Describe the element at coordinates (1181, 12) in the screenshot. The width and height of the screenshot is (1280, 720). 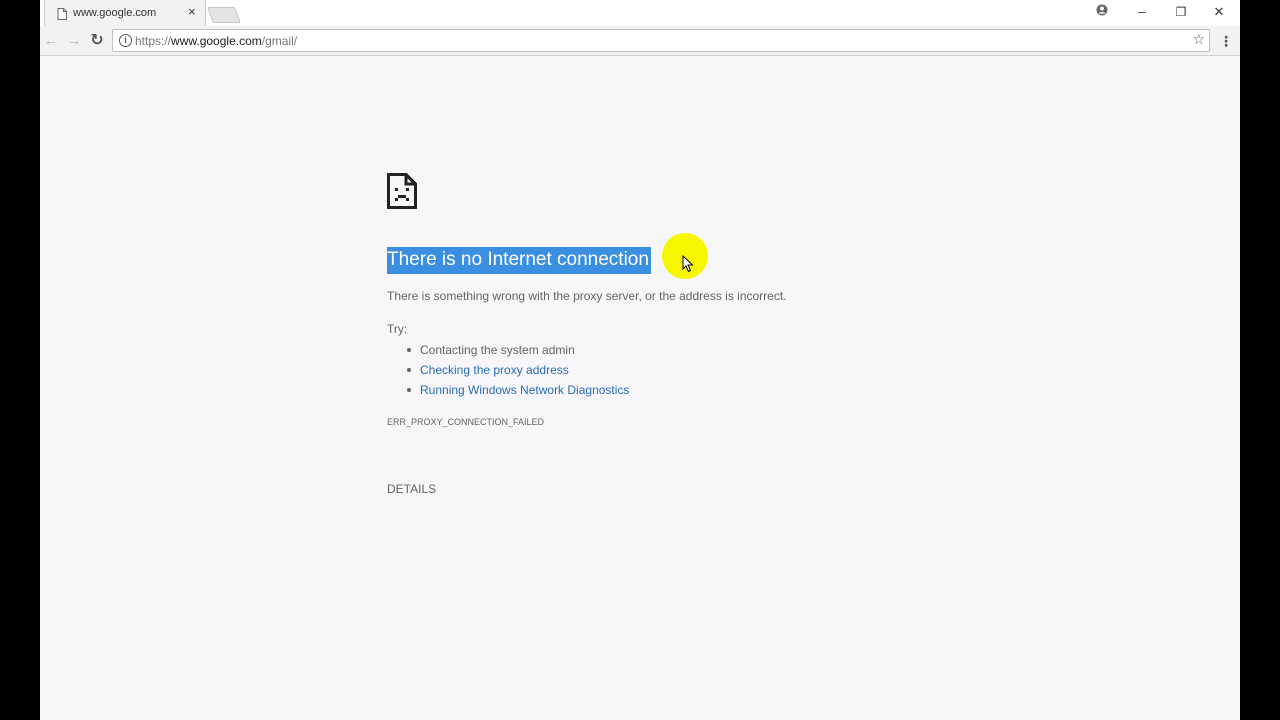
I see `restore-button: ❐` at that location.